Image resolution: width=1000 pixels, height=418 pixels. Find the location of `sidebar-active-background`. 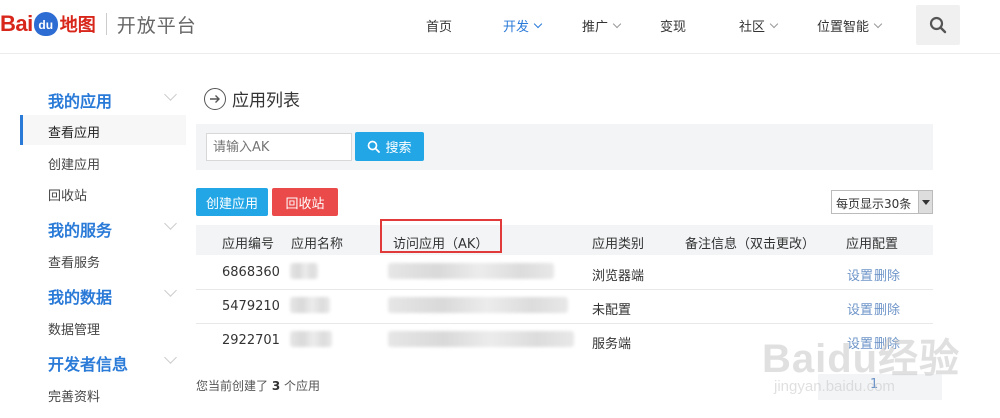

sidebar-active-background is located at coordinates (103, 130).